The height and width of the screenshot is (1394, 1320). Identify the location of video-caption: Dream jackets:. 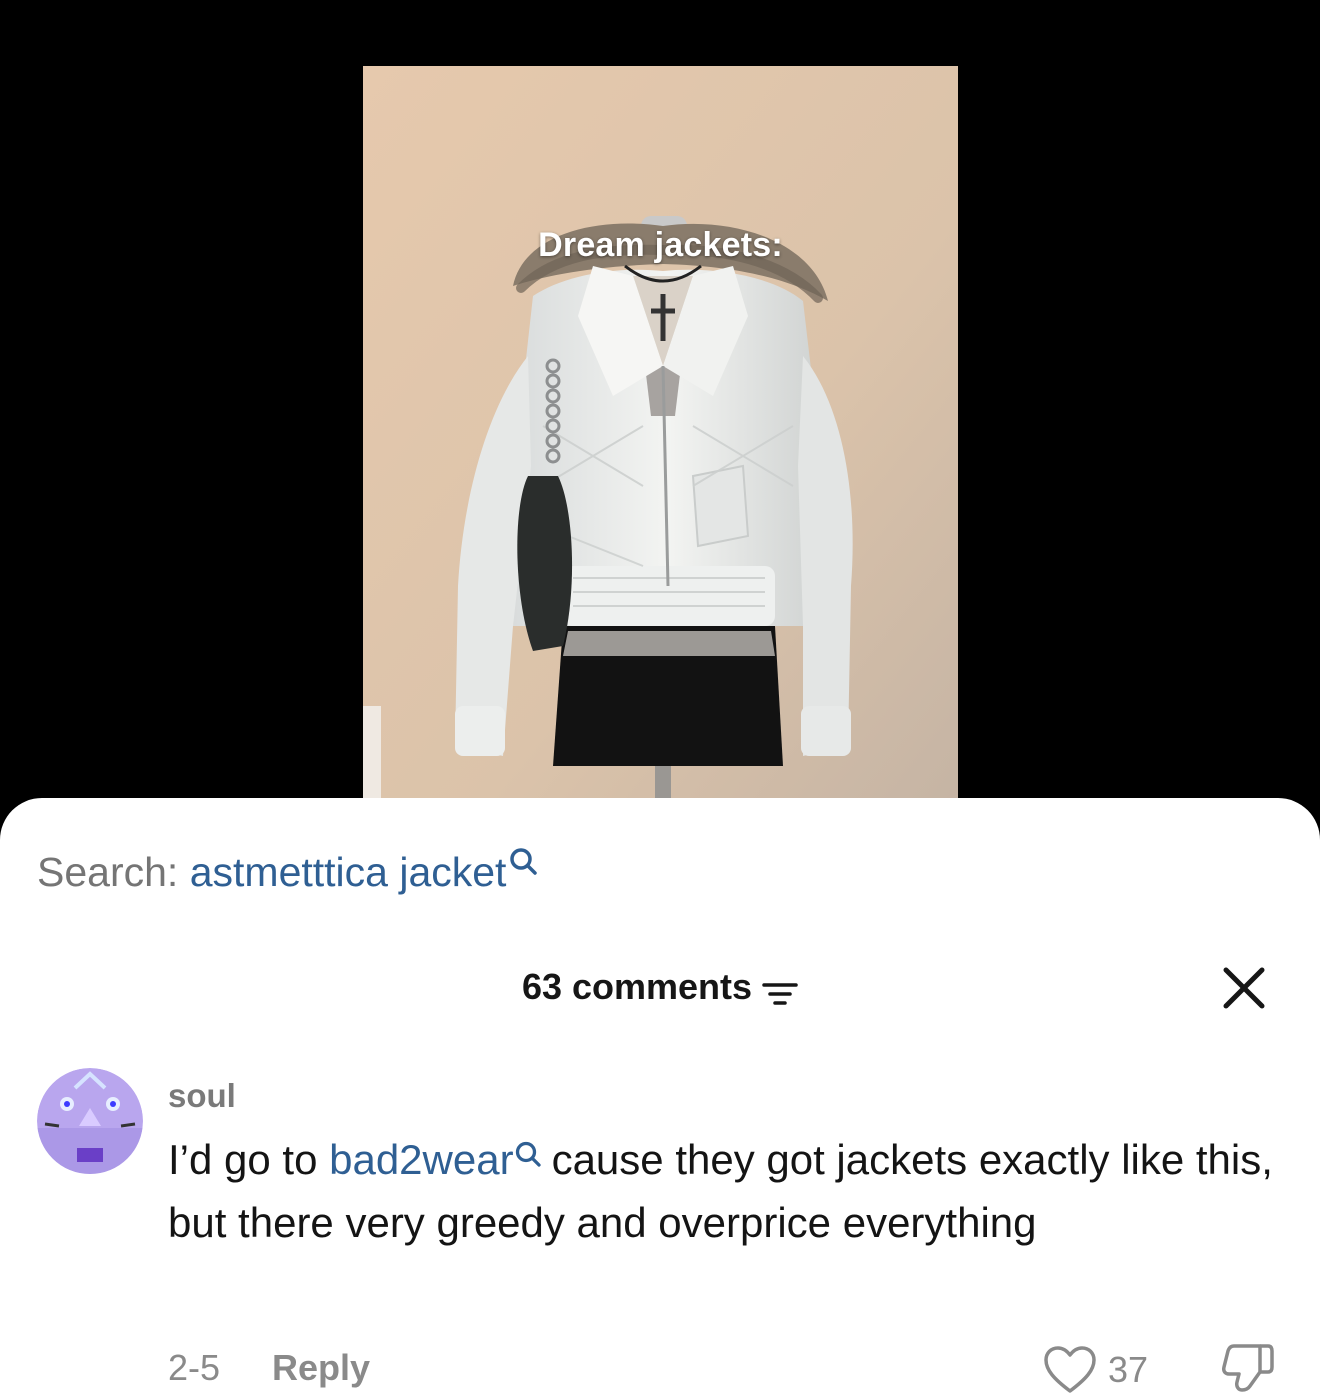
(660, 245).